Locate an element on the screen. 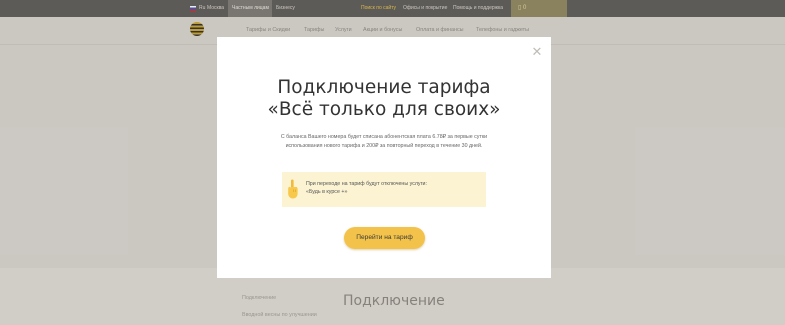 Image resolution: width=785 pixels, height=325 pixels. switch-tariff-button: Перейти на тариф is located at coordinates (384, 238).